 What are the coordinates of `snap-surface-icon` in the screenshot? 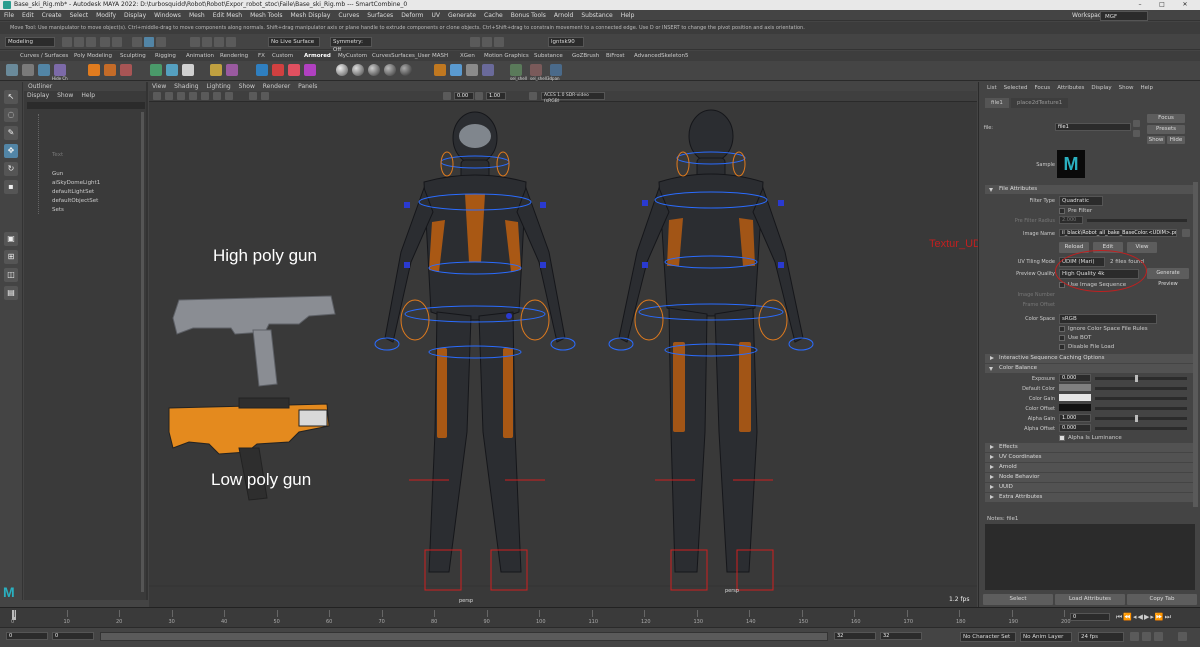 It's located at (231, 42).